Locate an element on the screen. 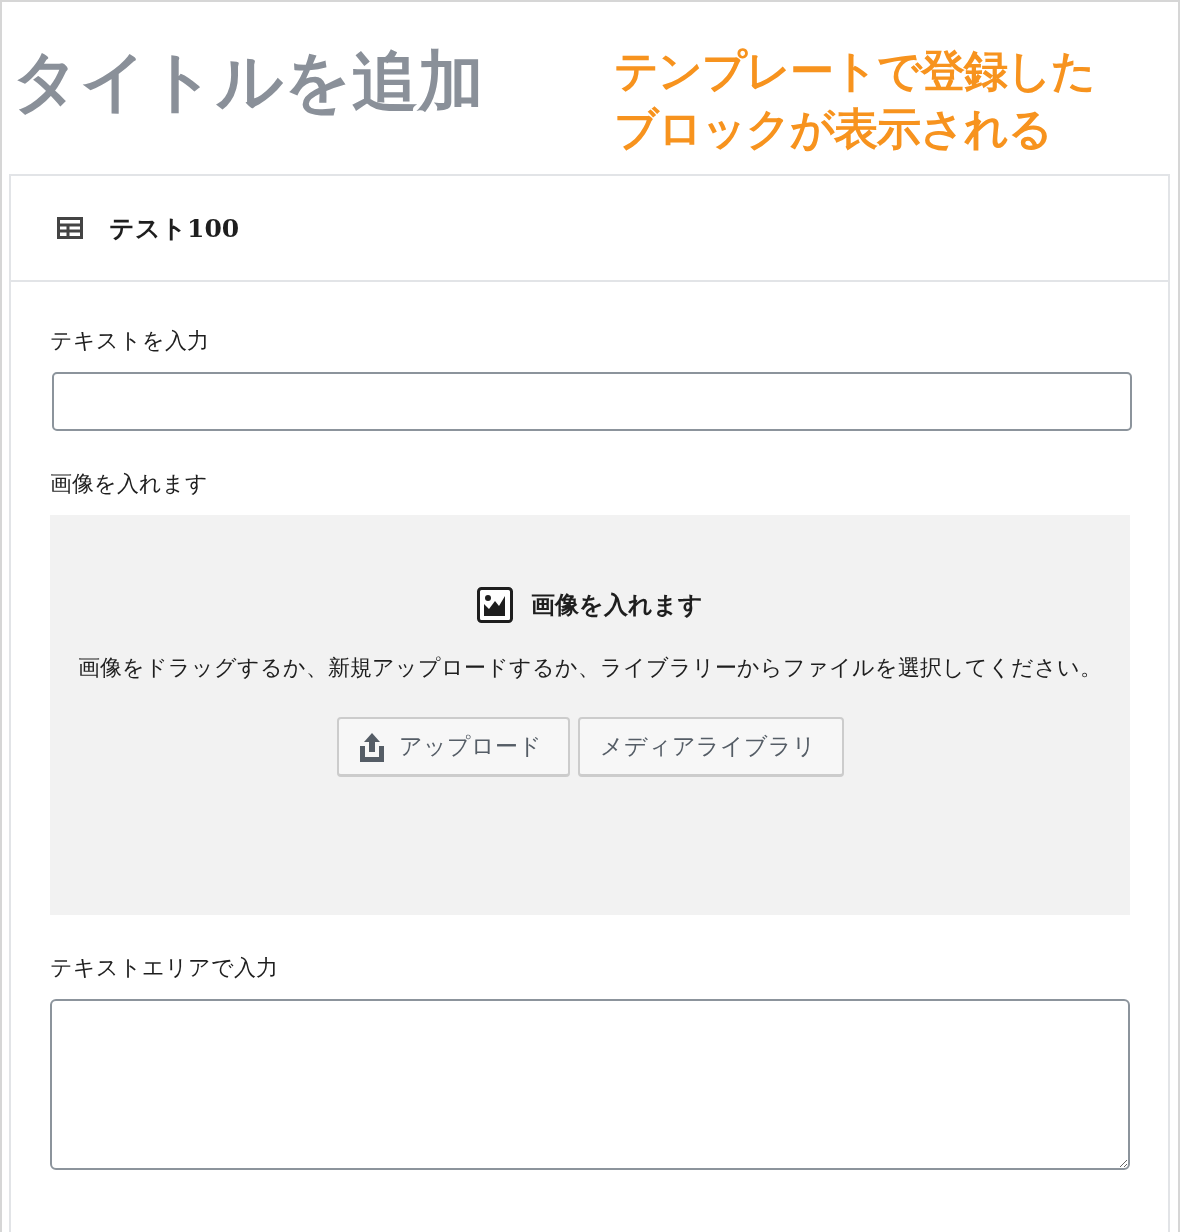 Image resolution: width=1180 pixels, height=1232 pixels. upload-icon is located at coordinates (371, 746).